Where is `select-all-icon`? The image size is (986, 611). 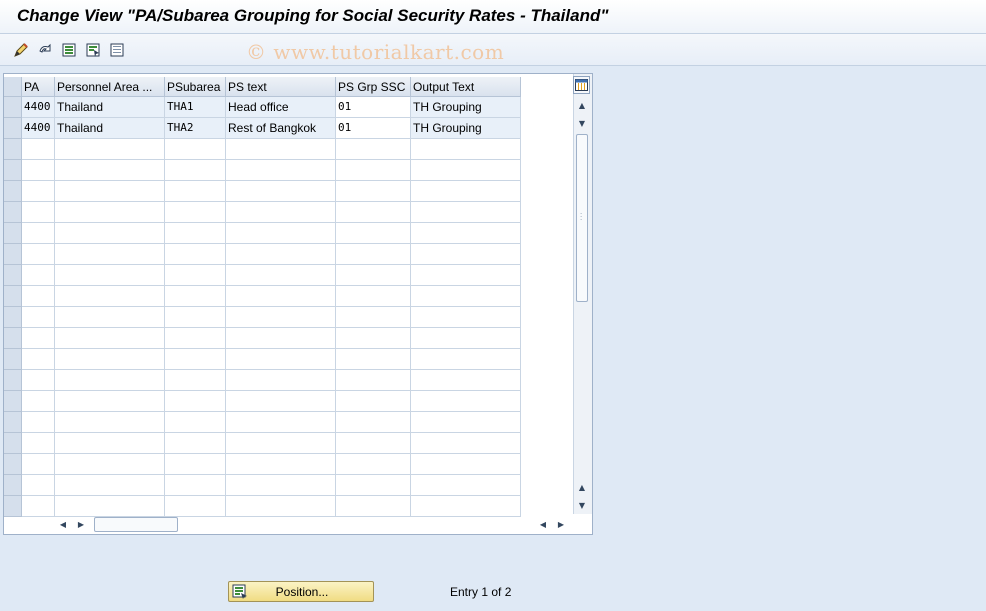
select-all-icon is located at coordinates (69, 50).